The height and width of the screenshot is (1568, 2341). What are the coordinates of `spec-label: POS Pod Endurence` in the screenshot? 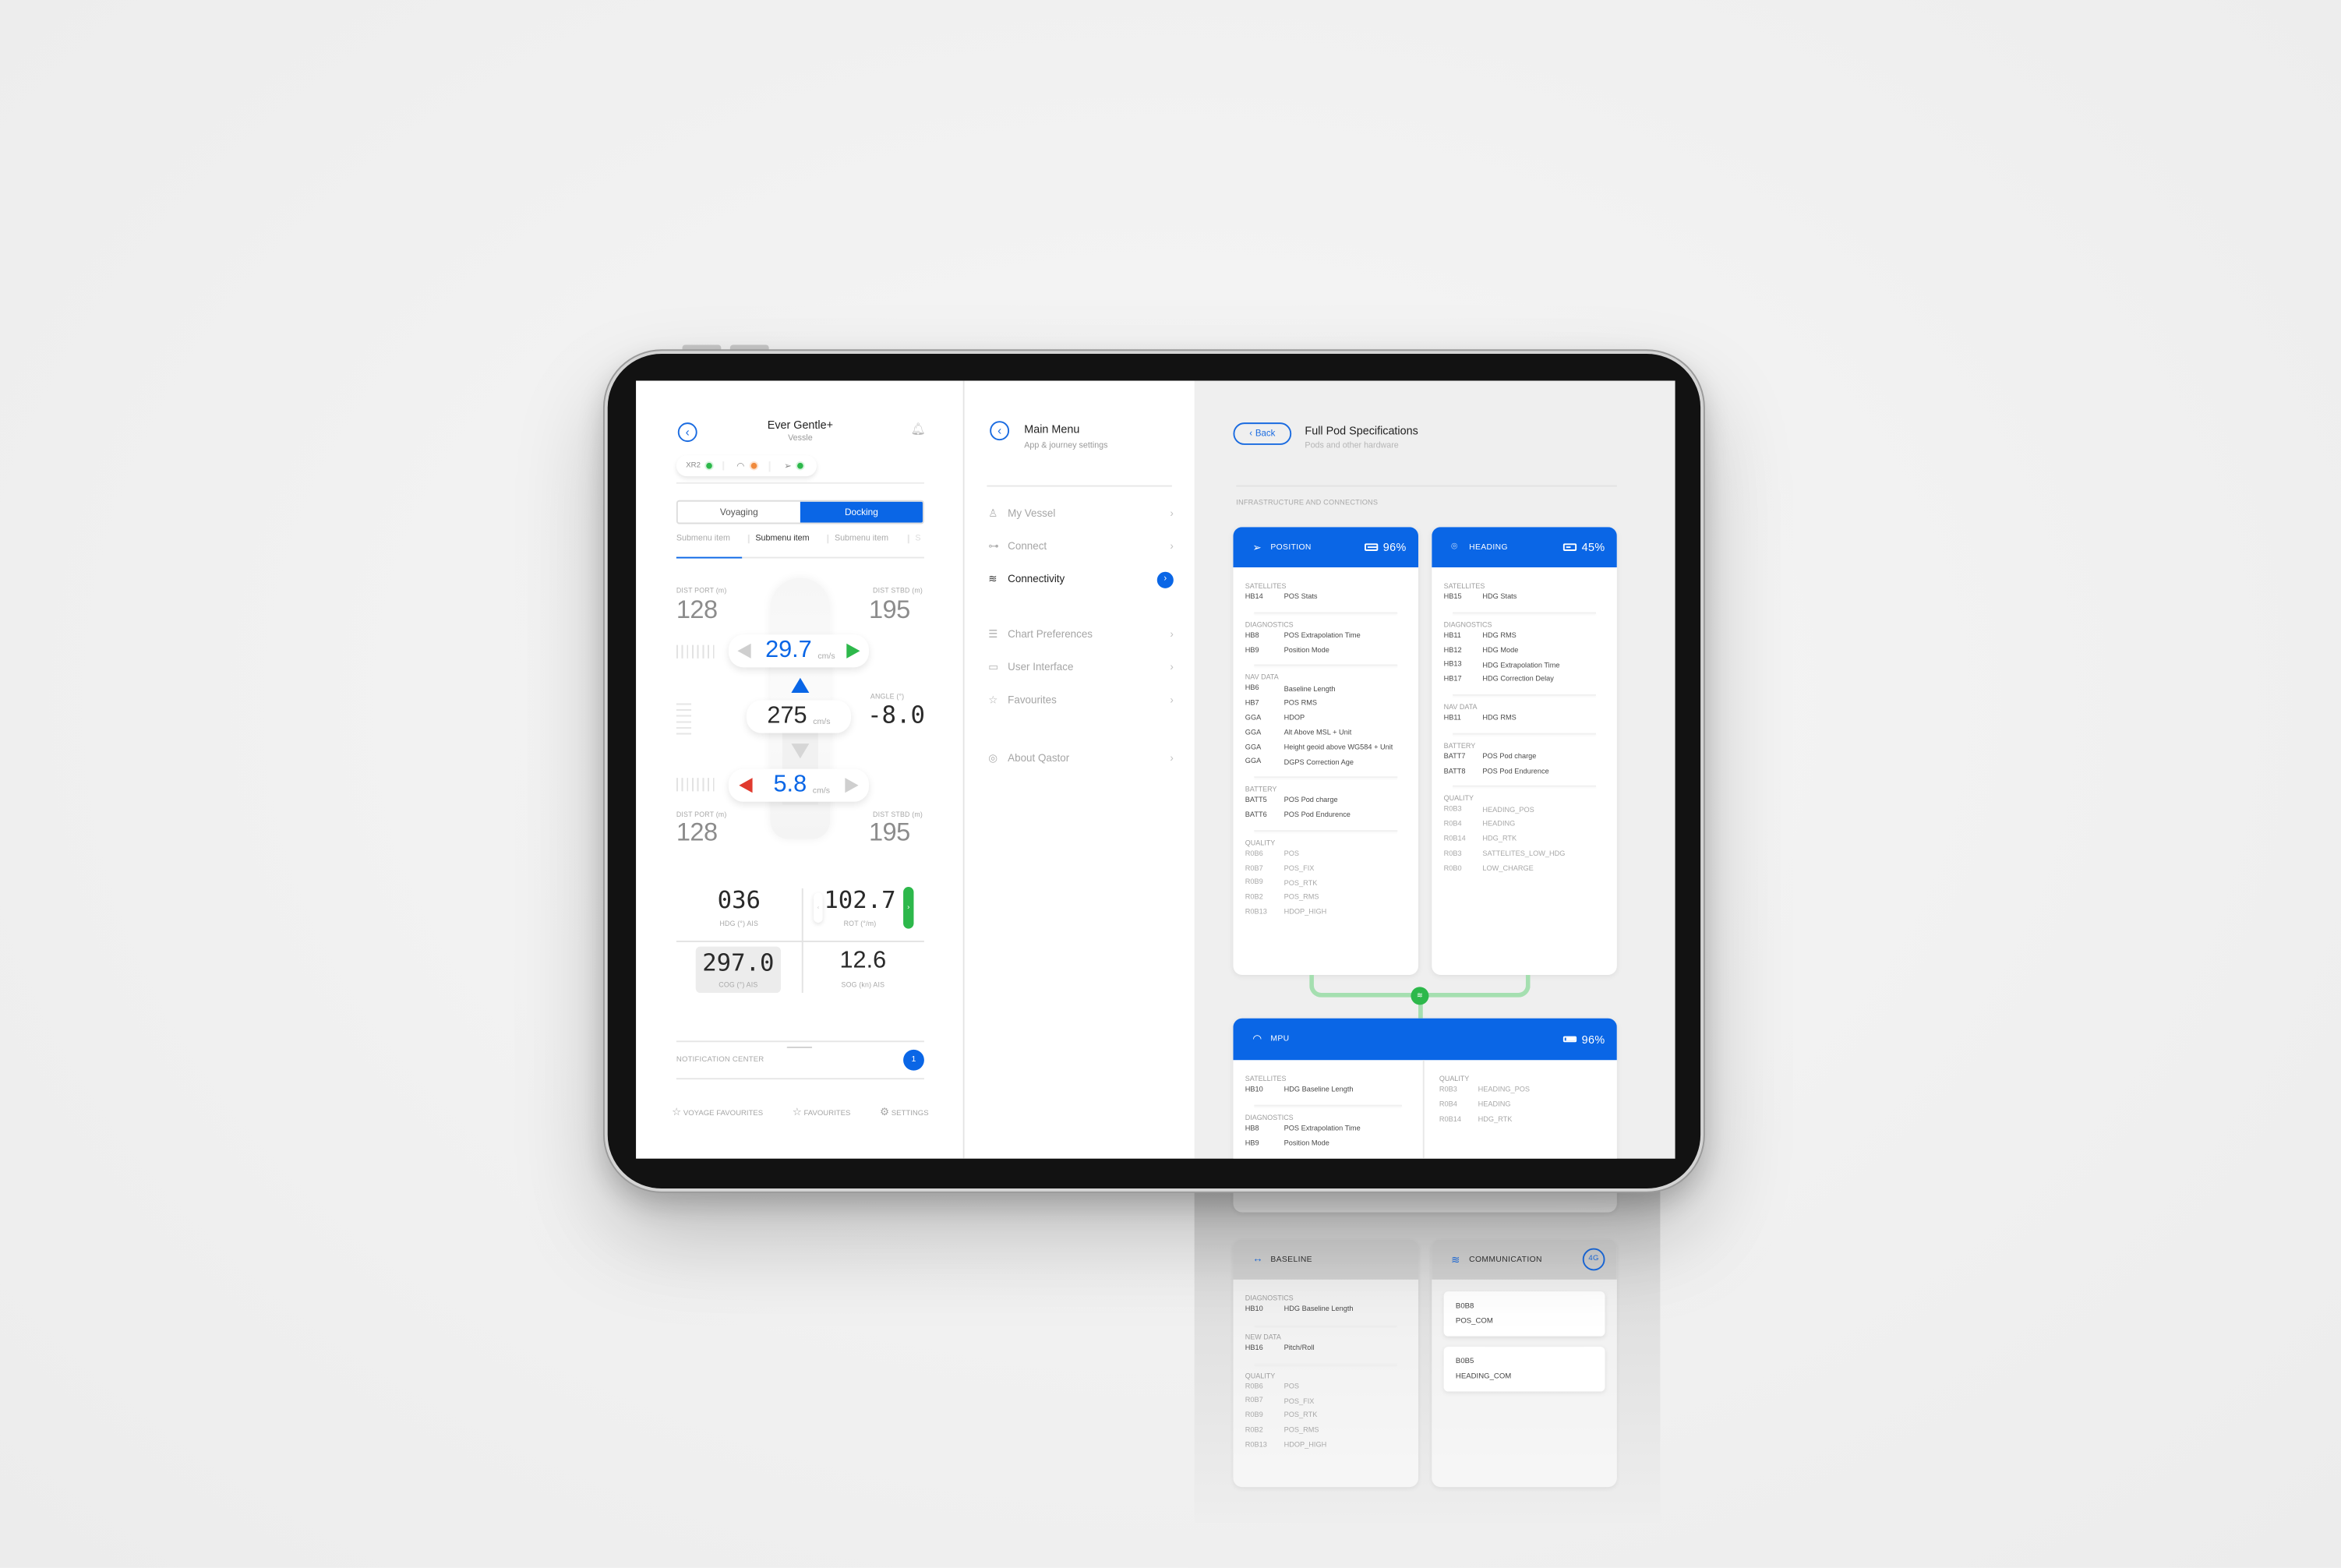 It's located at (1515, 772).